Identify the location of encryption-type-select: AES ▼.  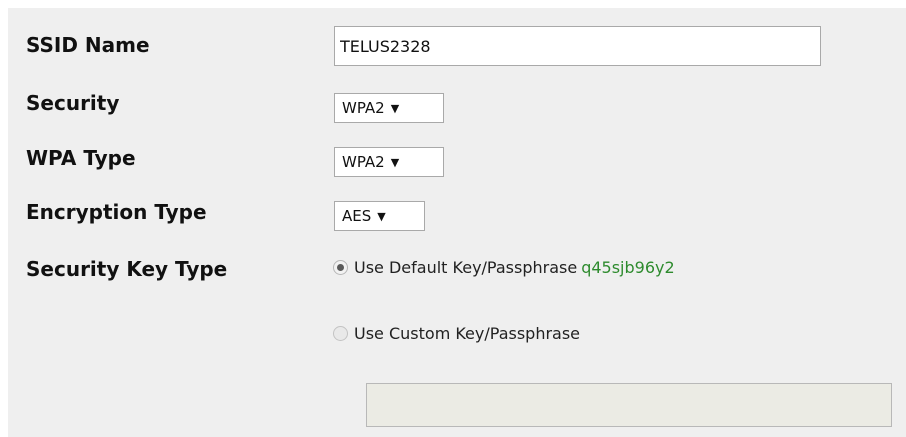
(379, 216).